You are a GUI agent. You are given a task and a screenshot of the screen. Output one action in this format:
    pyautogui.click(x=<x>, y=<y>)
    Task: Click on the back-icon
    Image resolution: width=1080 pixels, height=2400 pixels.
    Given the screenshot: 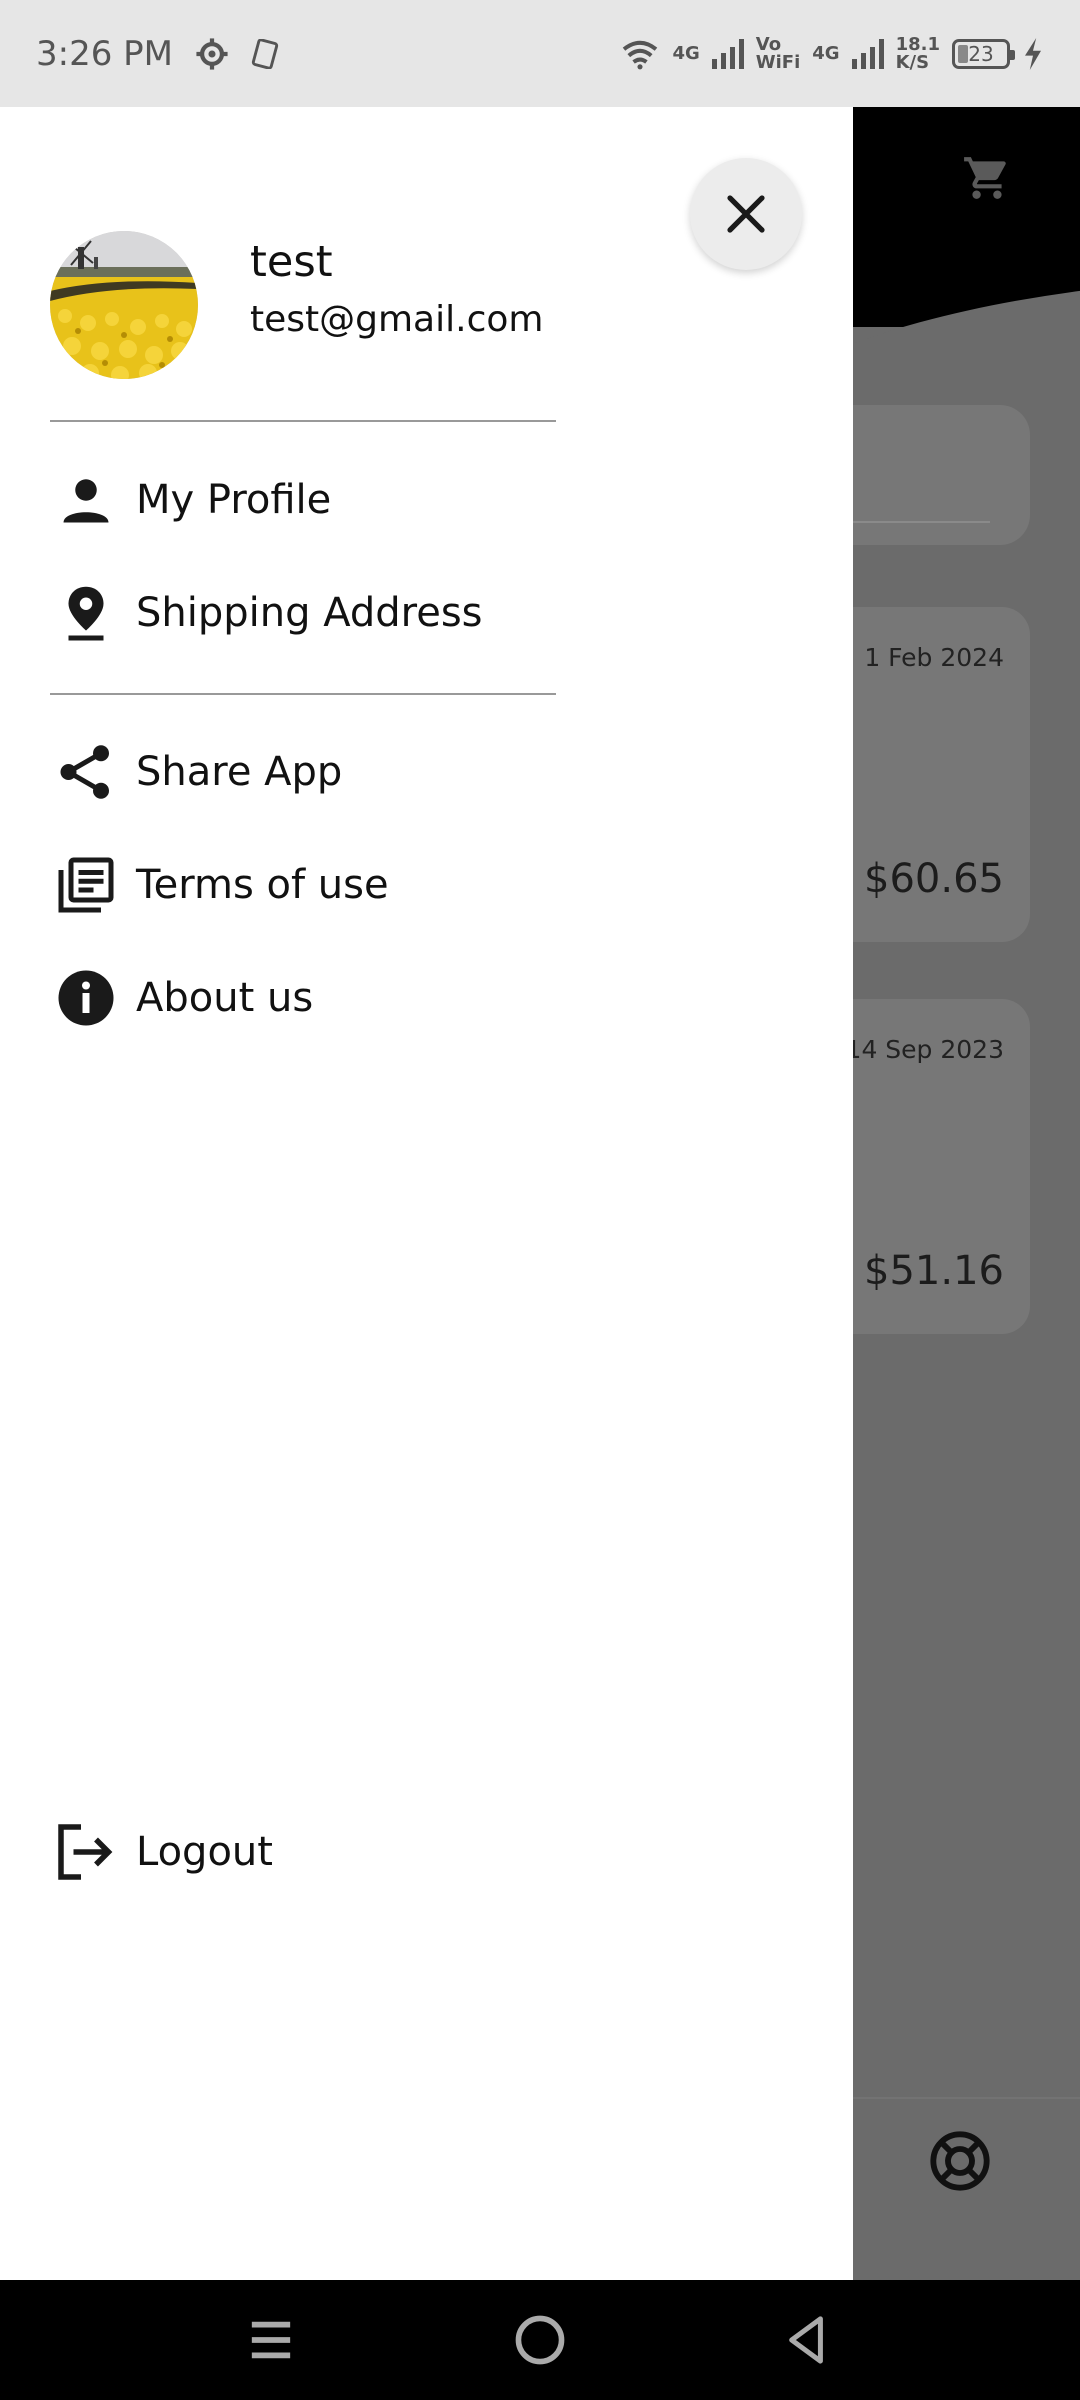 What is the action you would take?
    pyautogui.click(x=807, y=2340)
    